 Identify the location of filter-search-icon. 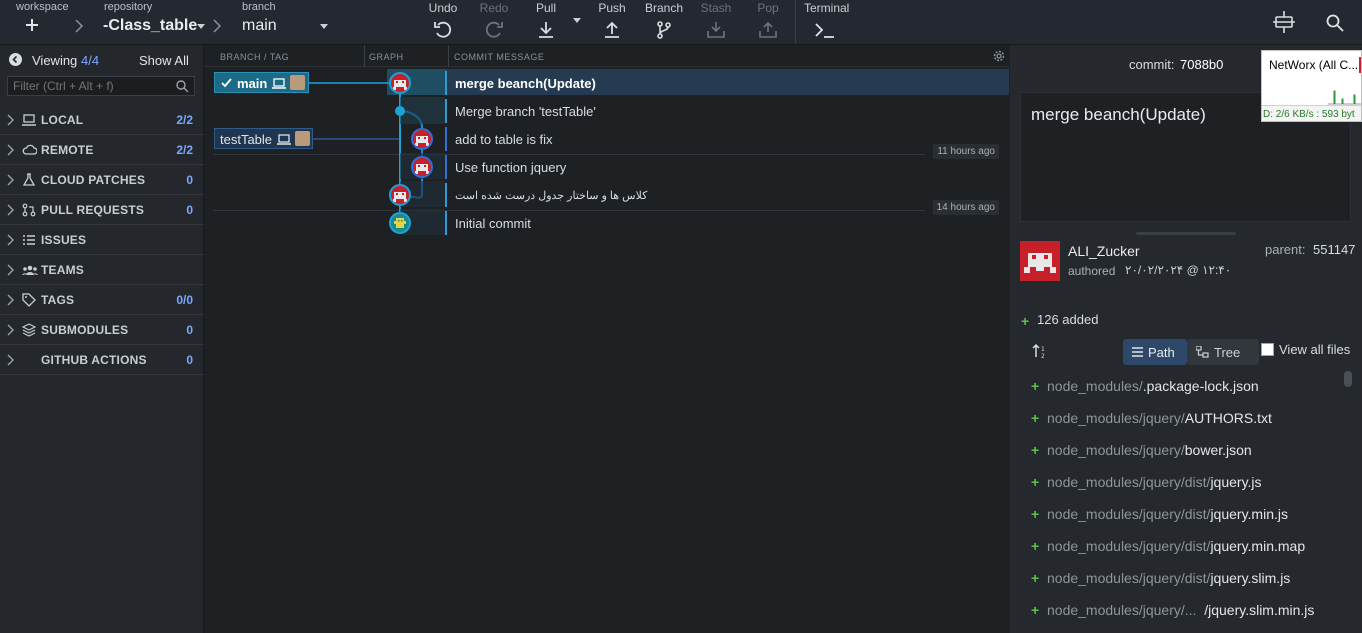
(182, 86).